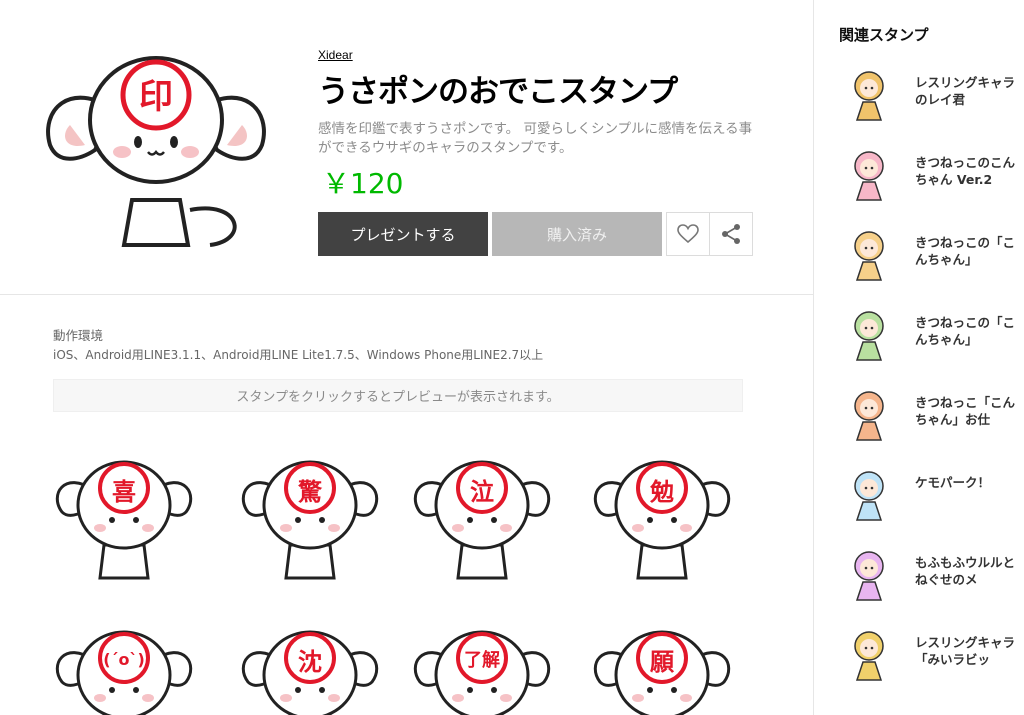  What do you see at coordinates (965, 571) in the screenshot?
I see `related-item-name: もふもふウルルとねぐせのメ` at bounding box center [965, 571].